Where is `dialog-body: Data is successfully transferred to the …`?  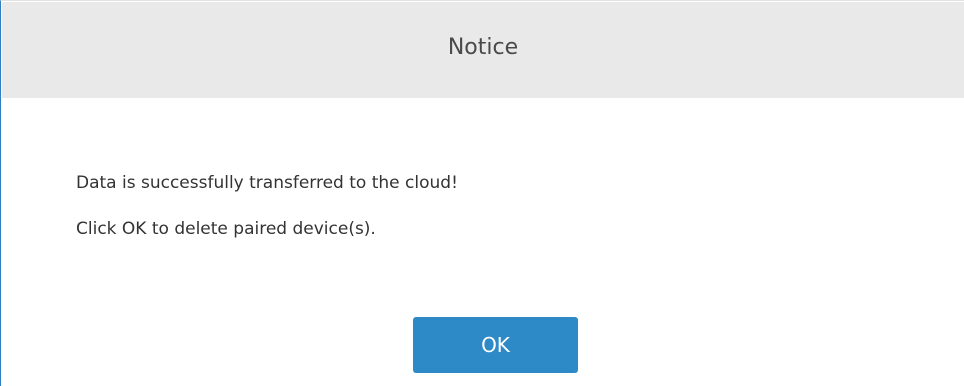 dialog-body: Data is successfully transferred to the … is located at coordinates (267, 206).